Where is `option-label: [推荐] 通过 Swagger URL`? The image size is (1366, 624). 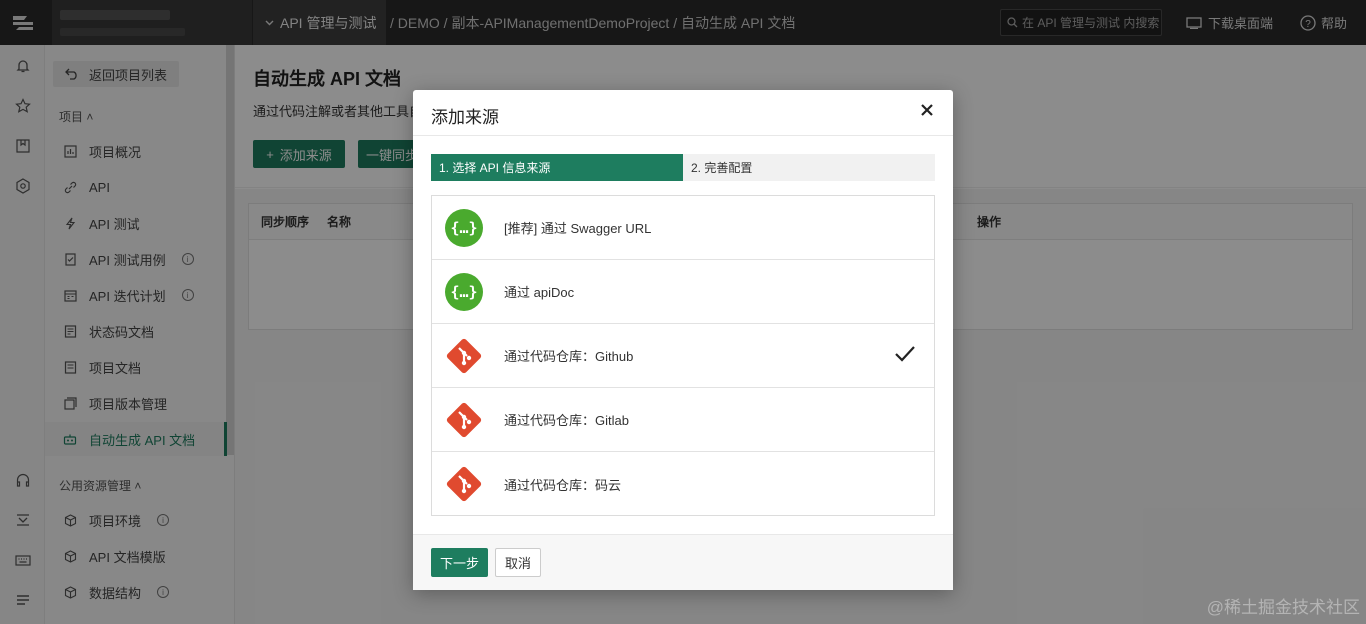 option-label: [推荐] 通过 Swagger URL is located at coordinates (578, 228).